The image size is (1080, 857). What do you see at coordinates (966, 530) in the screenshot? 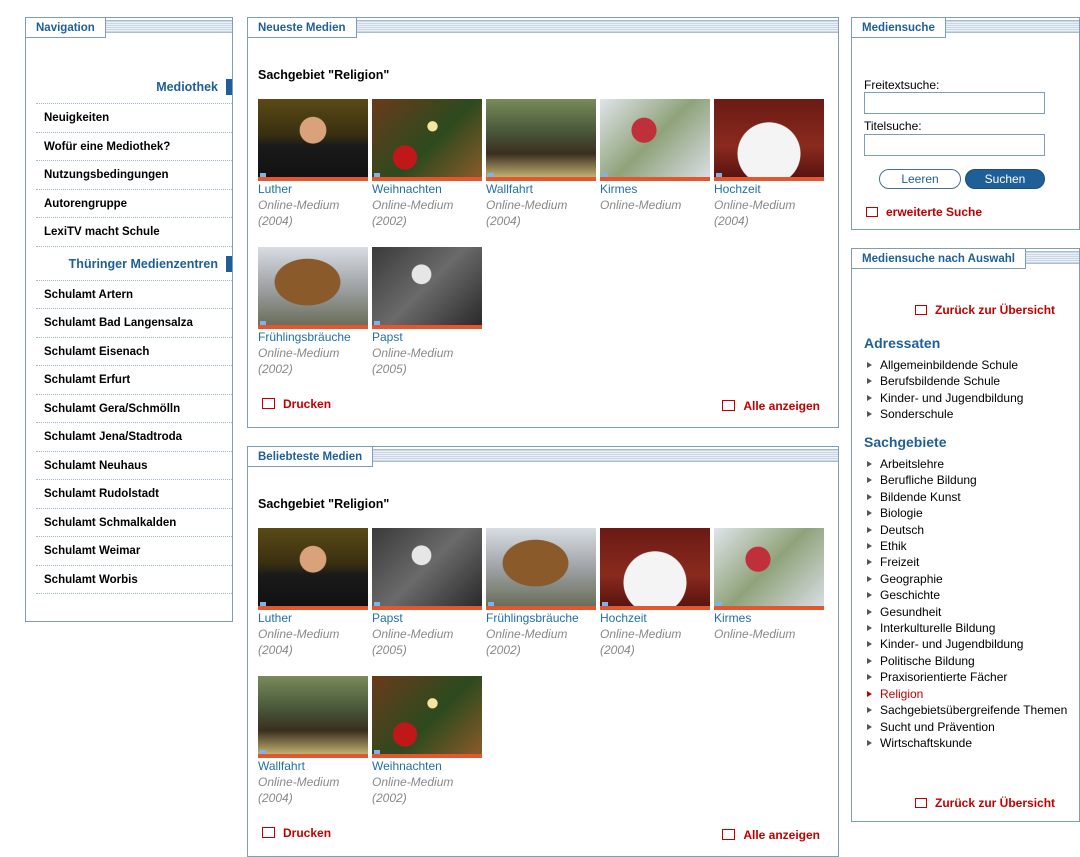
I see `category-link: Deutsch` at bounding box center [966, 530].